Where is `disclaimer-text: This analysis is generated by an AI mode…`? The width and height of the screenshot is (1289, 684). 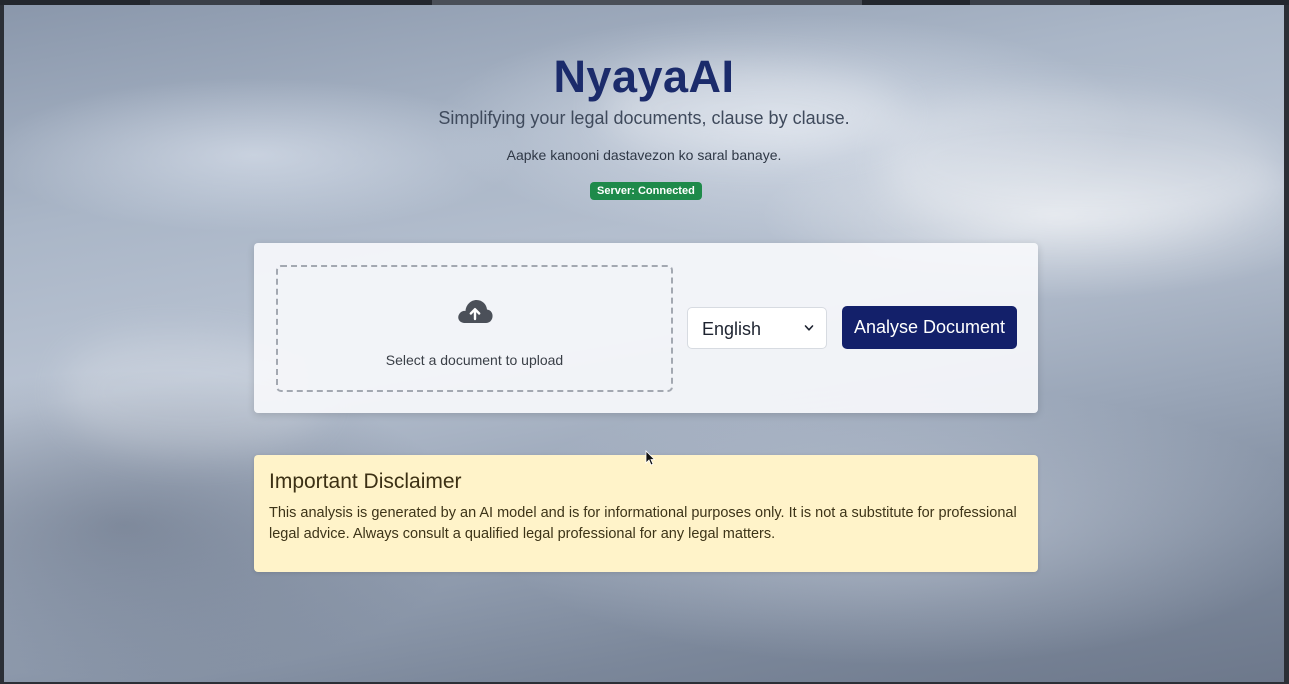
disclaimer-text: This analysis is generated by an AI mode… is located at coordinates (643, 523).